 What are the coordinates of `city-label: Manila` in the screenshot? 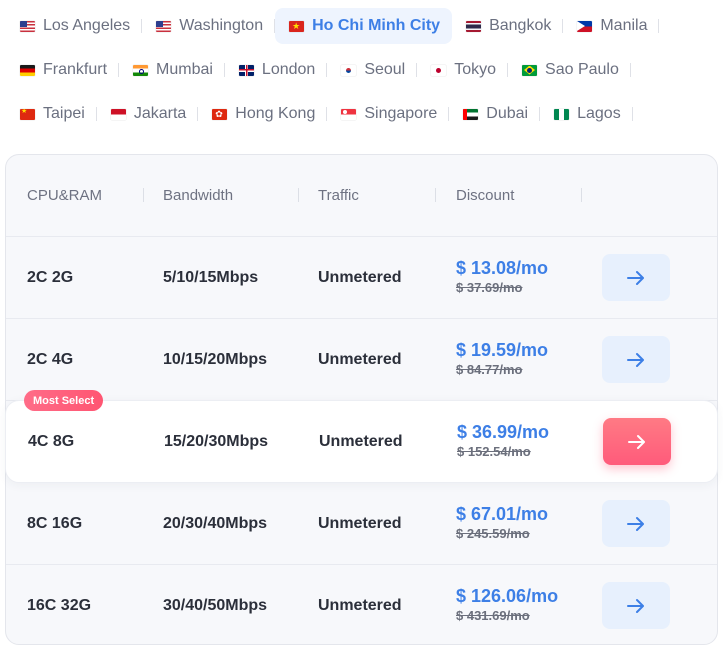 It's located at (624, 25).